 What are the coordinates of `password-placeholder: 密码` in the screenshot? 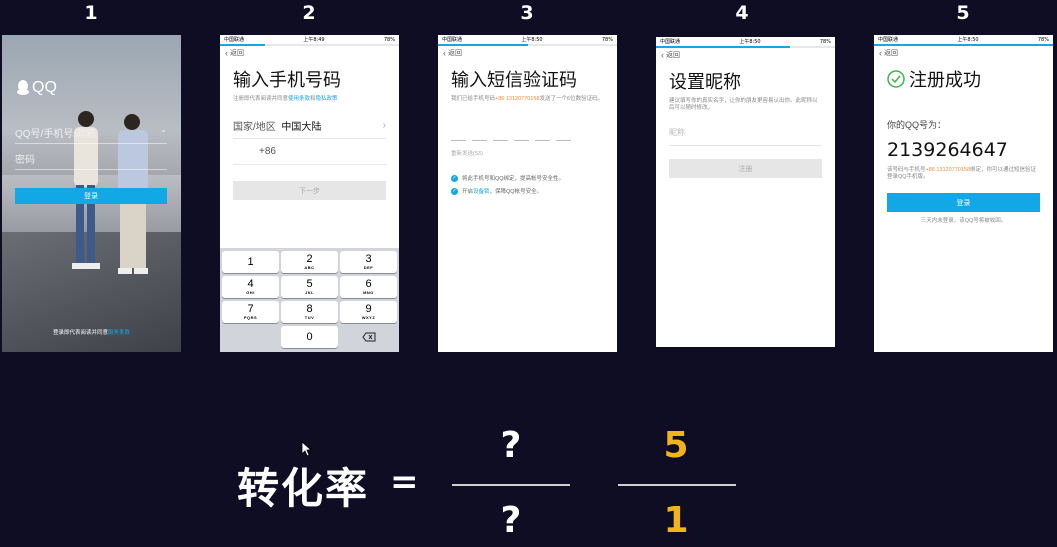 It's located at (25, 160).